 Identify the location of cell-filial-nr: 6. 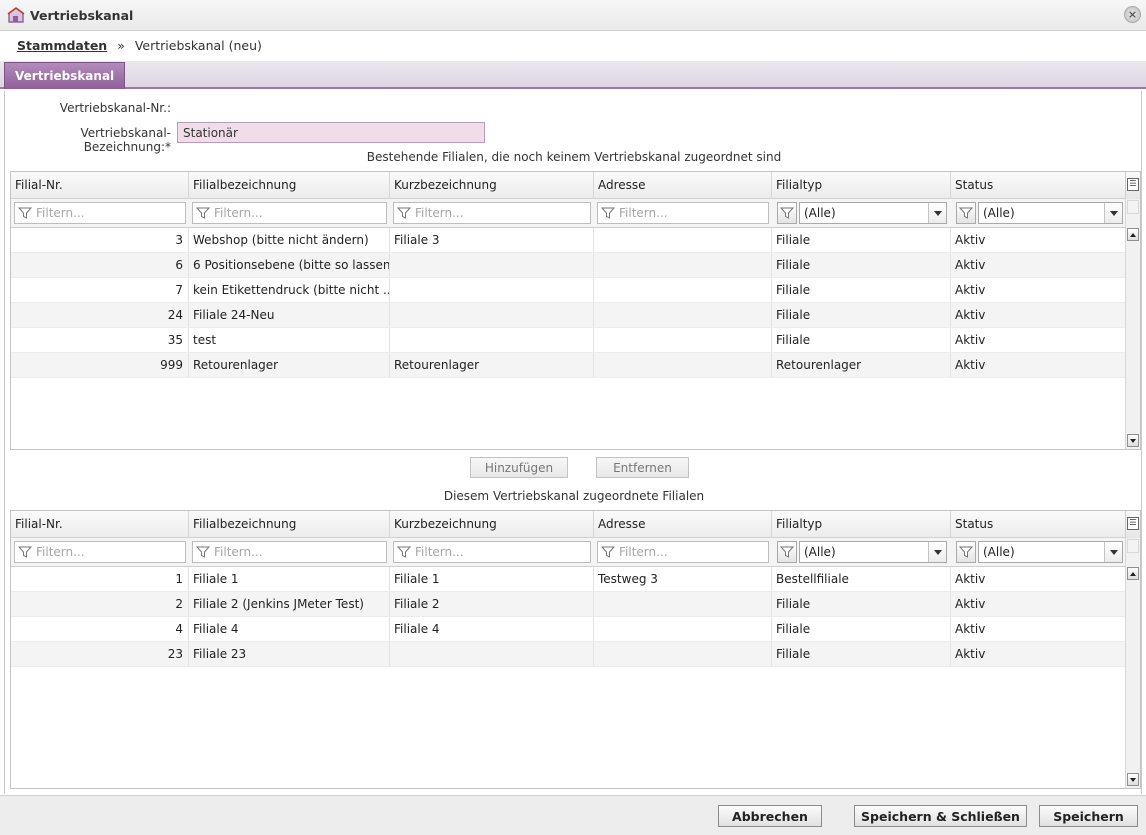
(100, 265).